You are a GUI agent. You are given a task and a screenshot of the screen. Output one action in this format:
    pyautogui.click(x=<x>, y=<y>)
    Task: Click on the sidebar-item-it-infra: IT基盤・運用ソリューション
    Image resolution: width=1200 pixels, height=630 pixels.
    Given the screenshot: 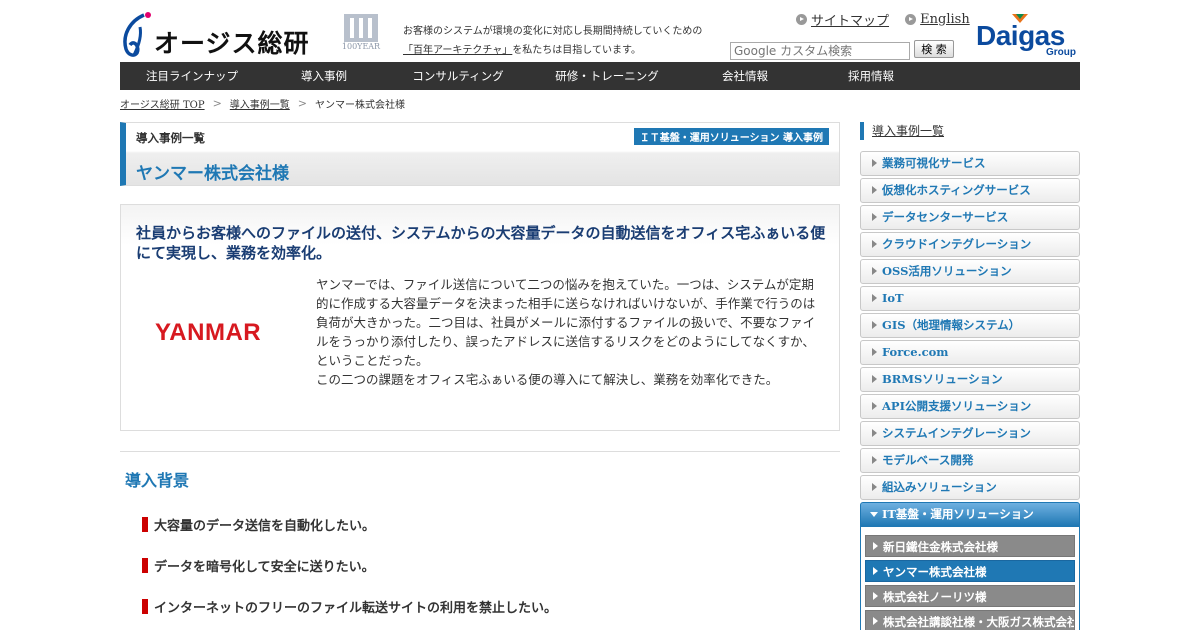 What is the action you would take?
    pyautogui.click(x=970, y=514)
    